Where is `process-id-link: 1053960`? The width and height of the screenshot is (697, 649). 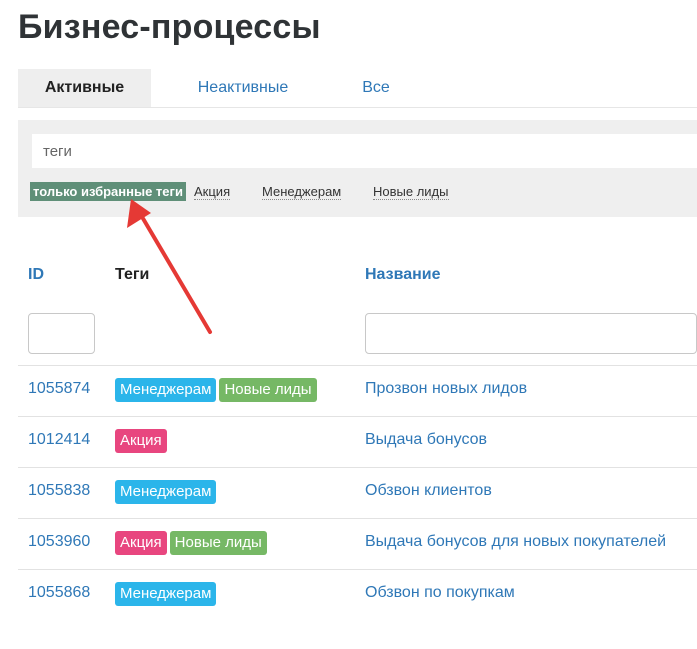 process-id-link: 1053960 is located at coordinates (59, 542).